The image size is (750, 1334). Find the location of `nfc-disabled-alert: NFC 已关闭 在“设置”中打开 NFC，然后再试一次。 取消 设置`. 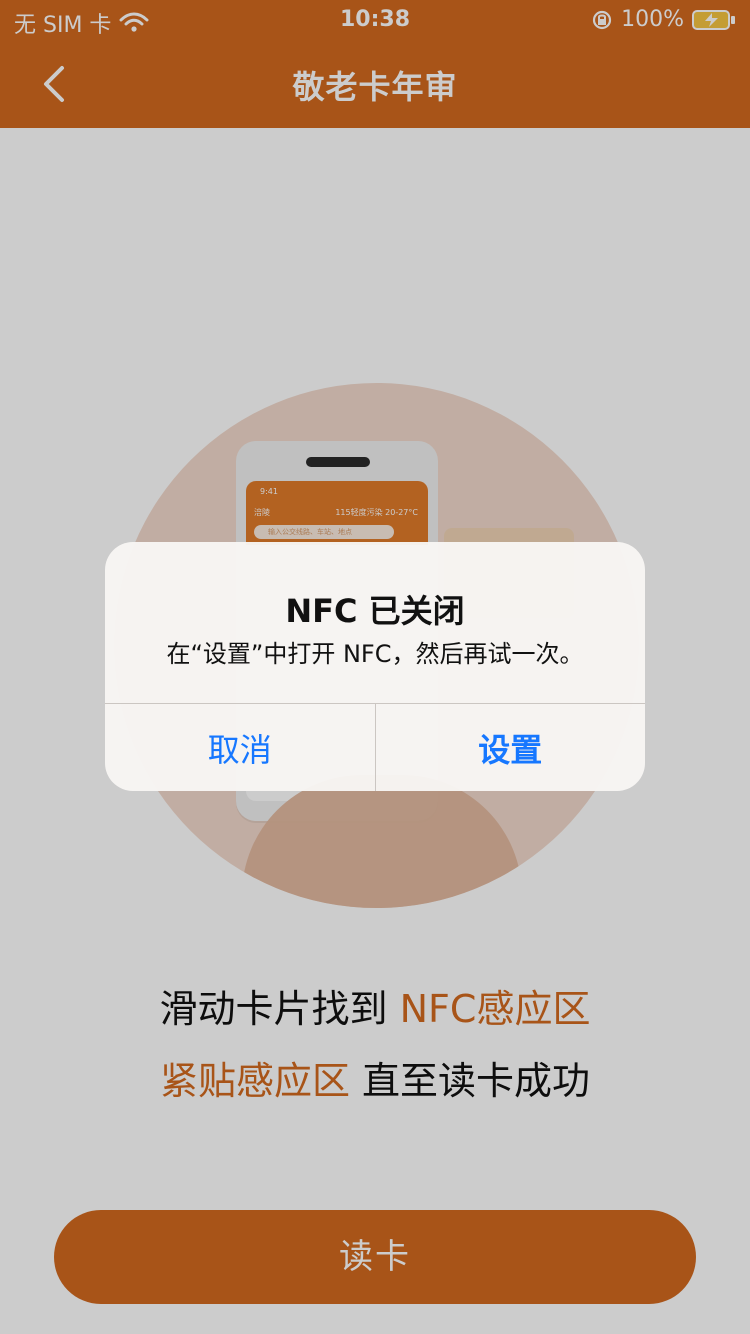

nfc-disabled-alert: NFC 已关闭 在“设置”中打开 NFC，然后再试一次。 取消 设置 is located at coordinates (375, 666).